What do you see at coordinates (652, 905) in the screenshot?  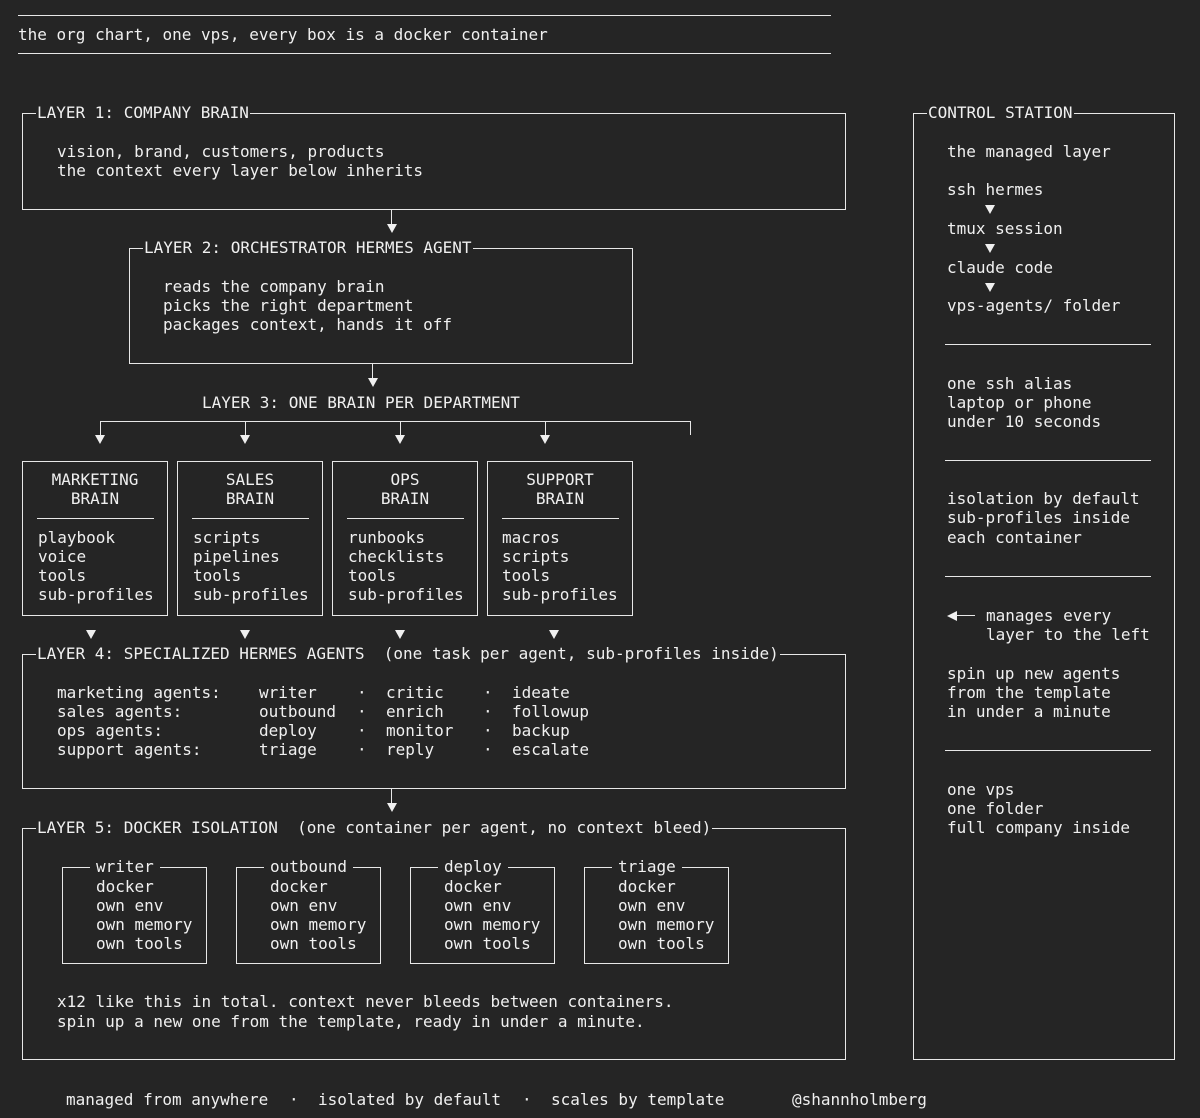 I see `container-line-triage-2: own env` at bounding box center [652, 905].